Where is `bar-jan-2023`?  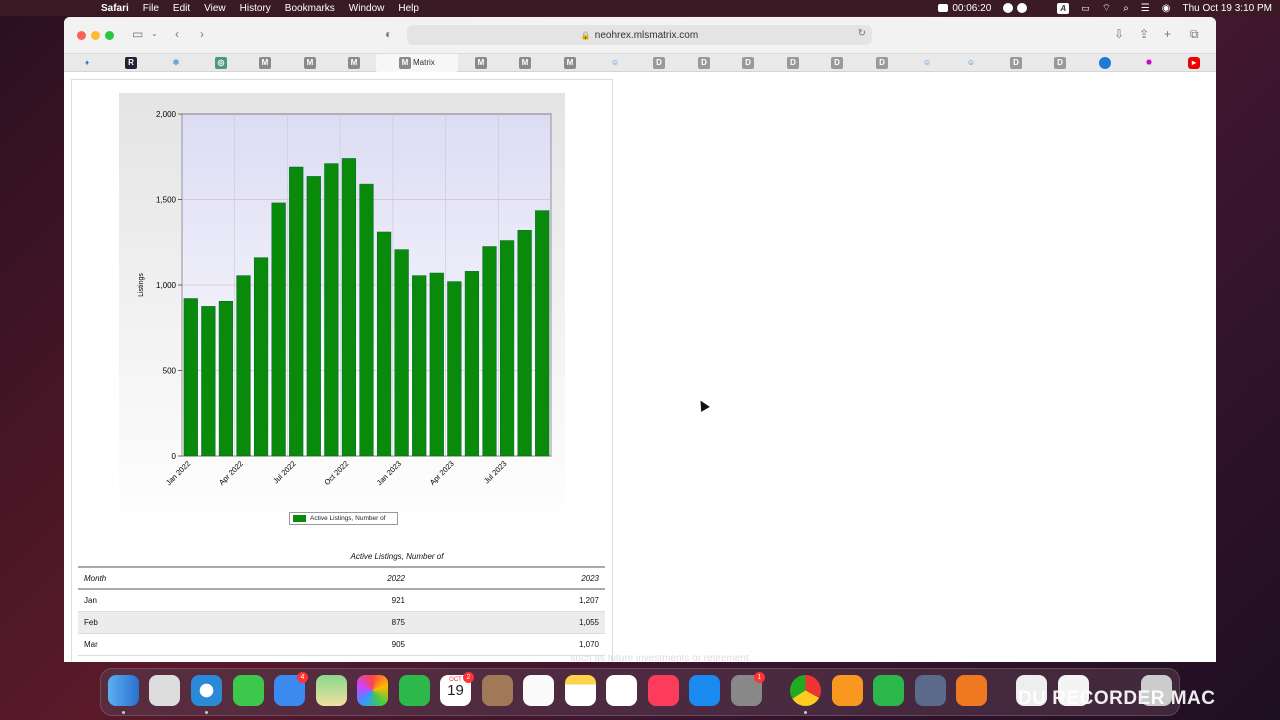
bar-jan-2023 is located at coordinates (401, 353).